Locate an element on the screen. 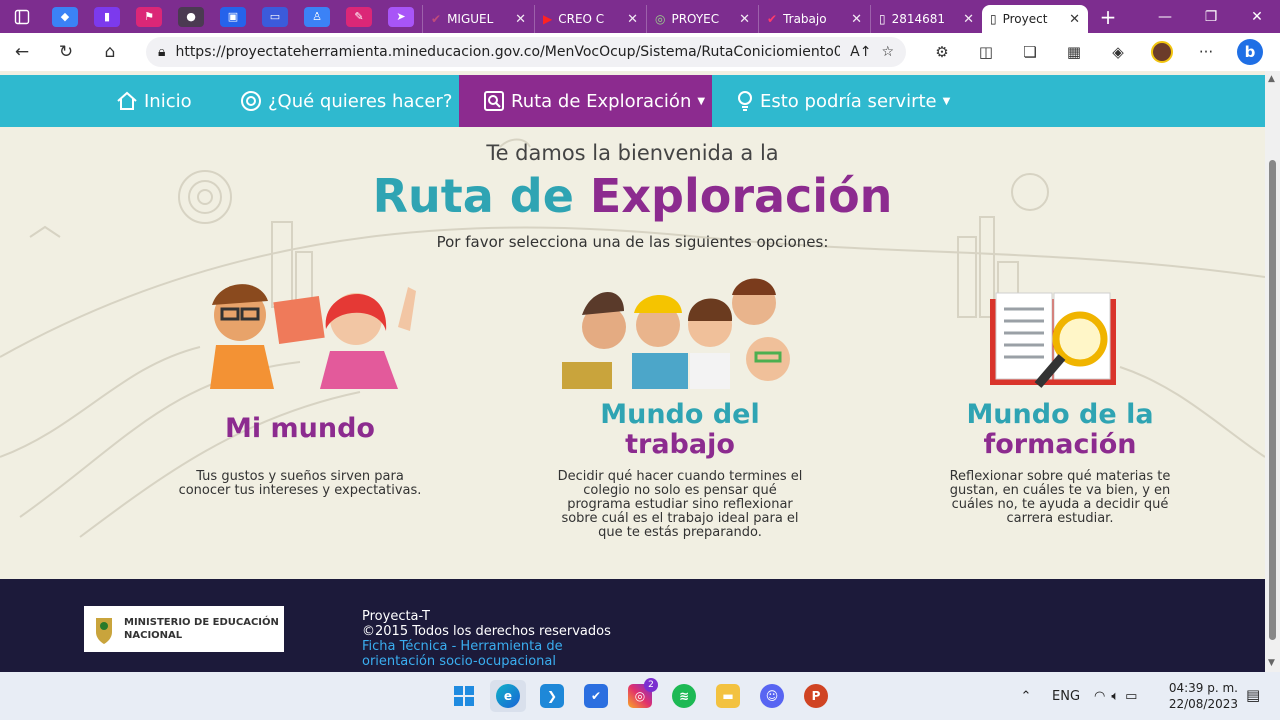 This screenshot has width=1280, height=720. paper-plane-icon: ➤ is located at coordinates (401, 16).